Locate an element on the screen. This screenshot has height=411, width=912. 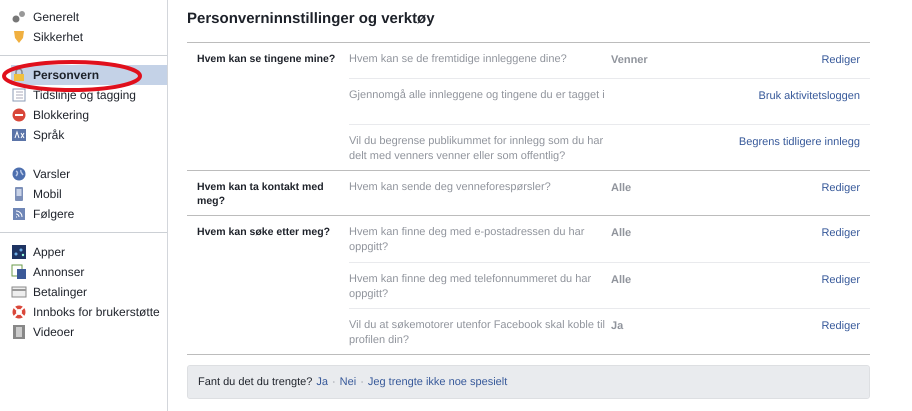
feedback-question: Fant du det du trengte? is located at coordinates (255, 382).